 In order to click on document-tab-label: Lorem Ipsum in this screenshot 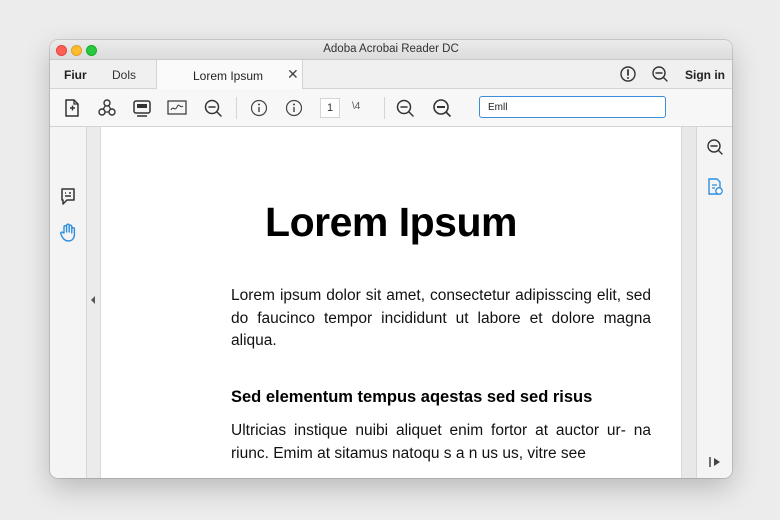, I will do `click(228, 76)`.